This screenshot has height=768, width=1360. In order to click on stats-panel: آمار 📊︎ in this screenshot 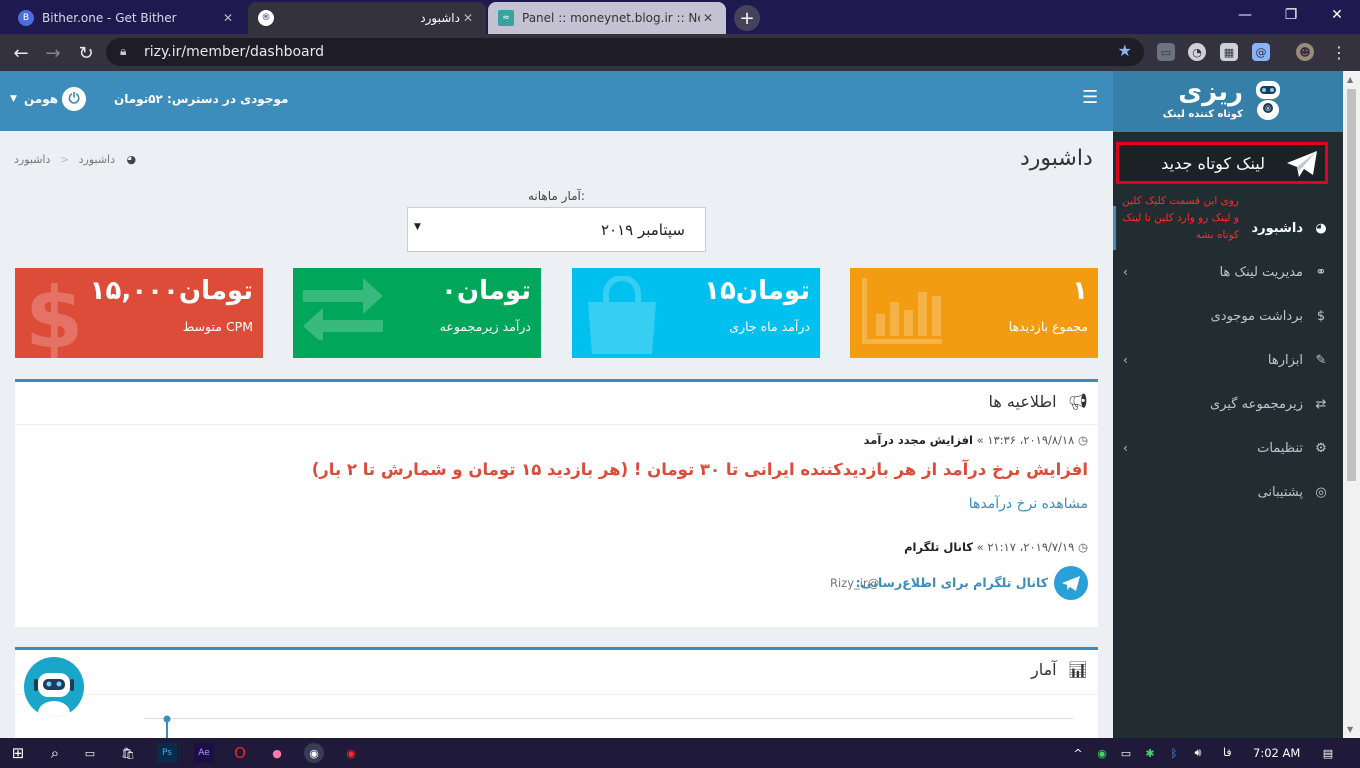, I will do `click(556, 695)`.